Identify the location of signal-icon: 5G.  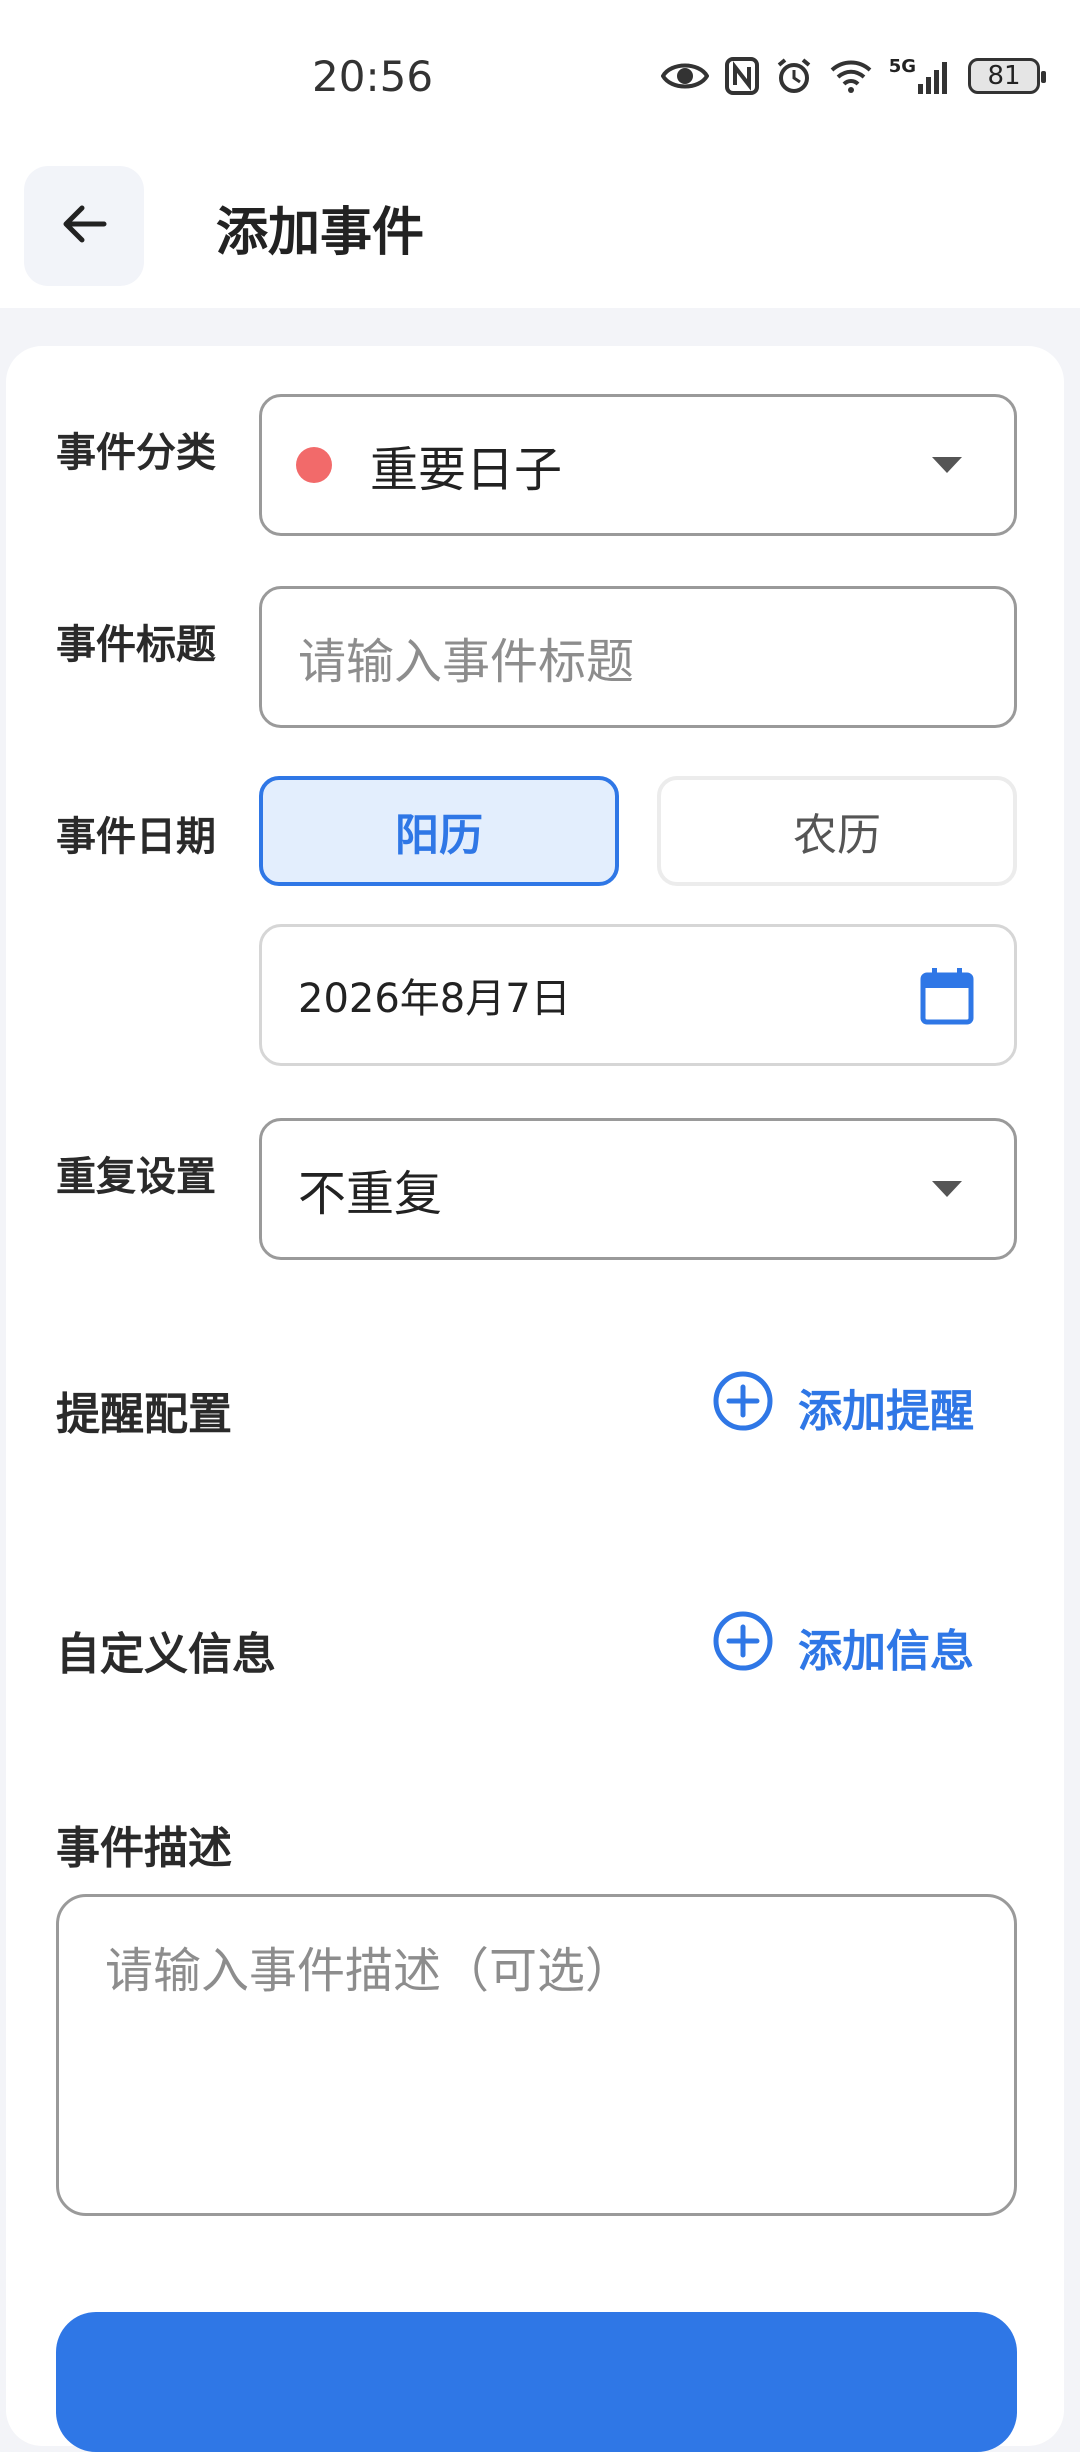
(920, 76).